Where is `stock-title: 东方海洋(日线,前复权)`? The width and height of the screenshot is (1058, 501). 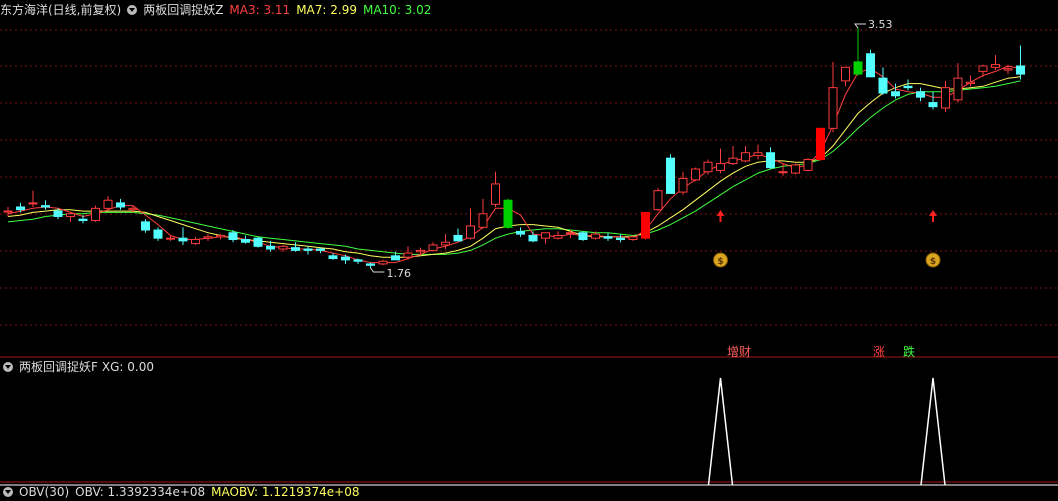
stock-title: 东方海洋(日线,前复权) is located at coordinates (60, 10).